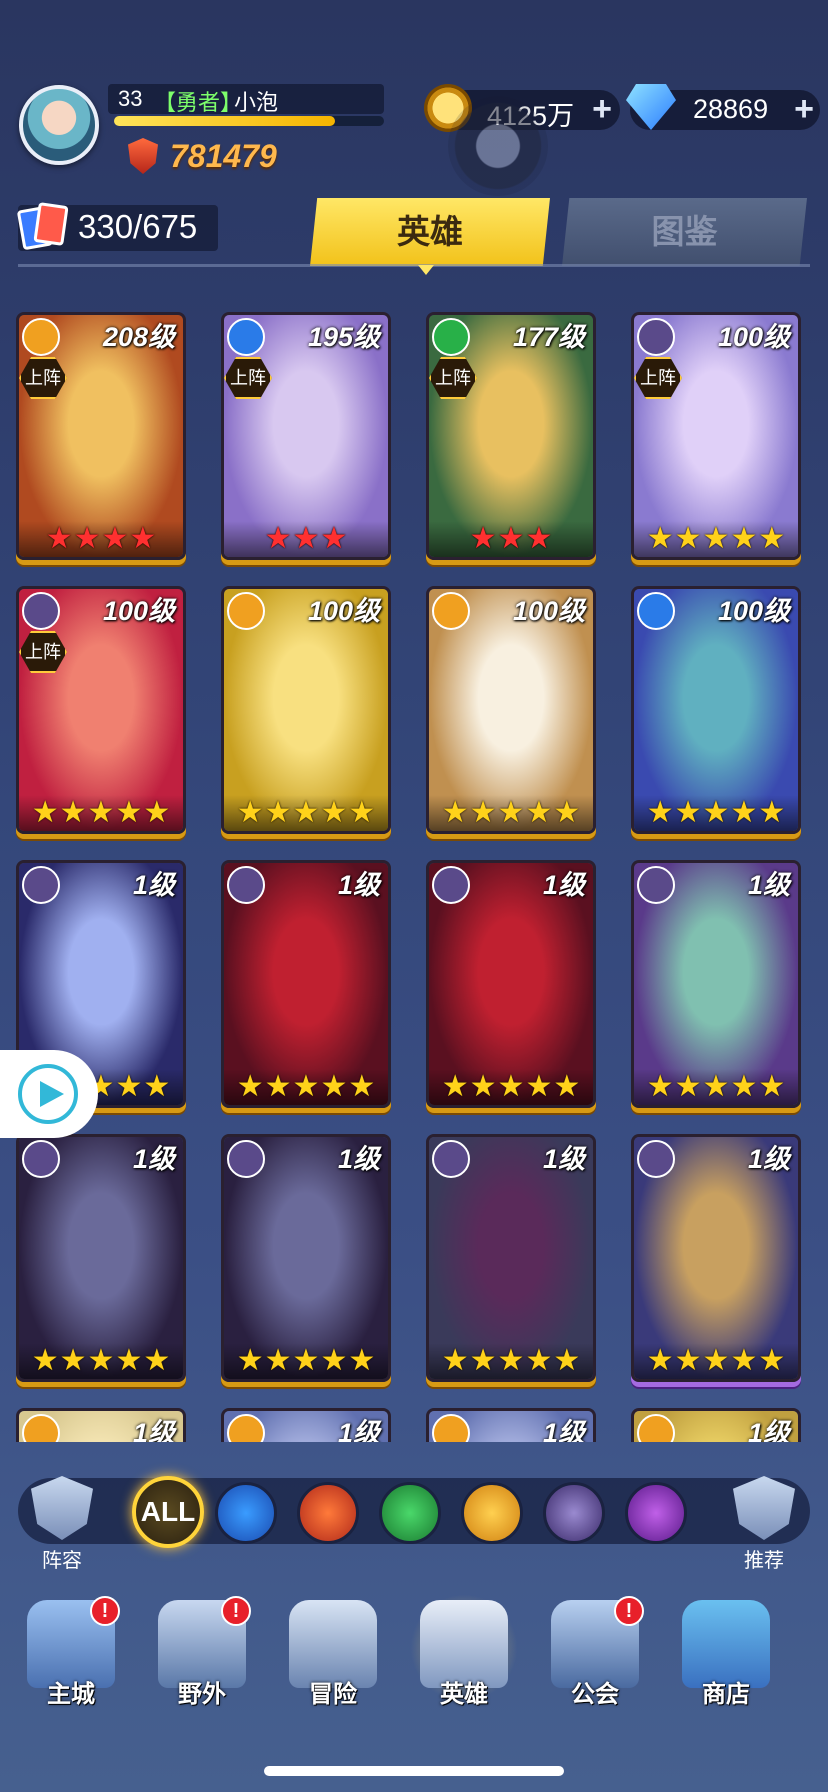 This screenshot has width=828, height=1792. Describe the element at coordinates (430, 232) in the screenshot. I see `tab-heroes: 英雄` at that location.